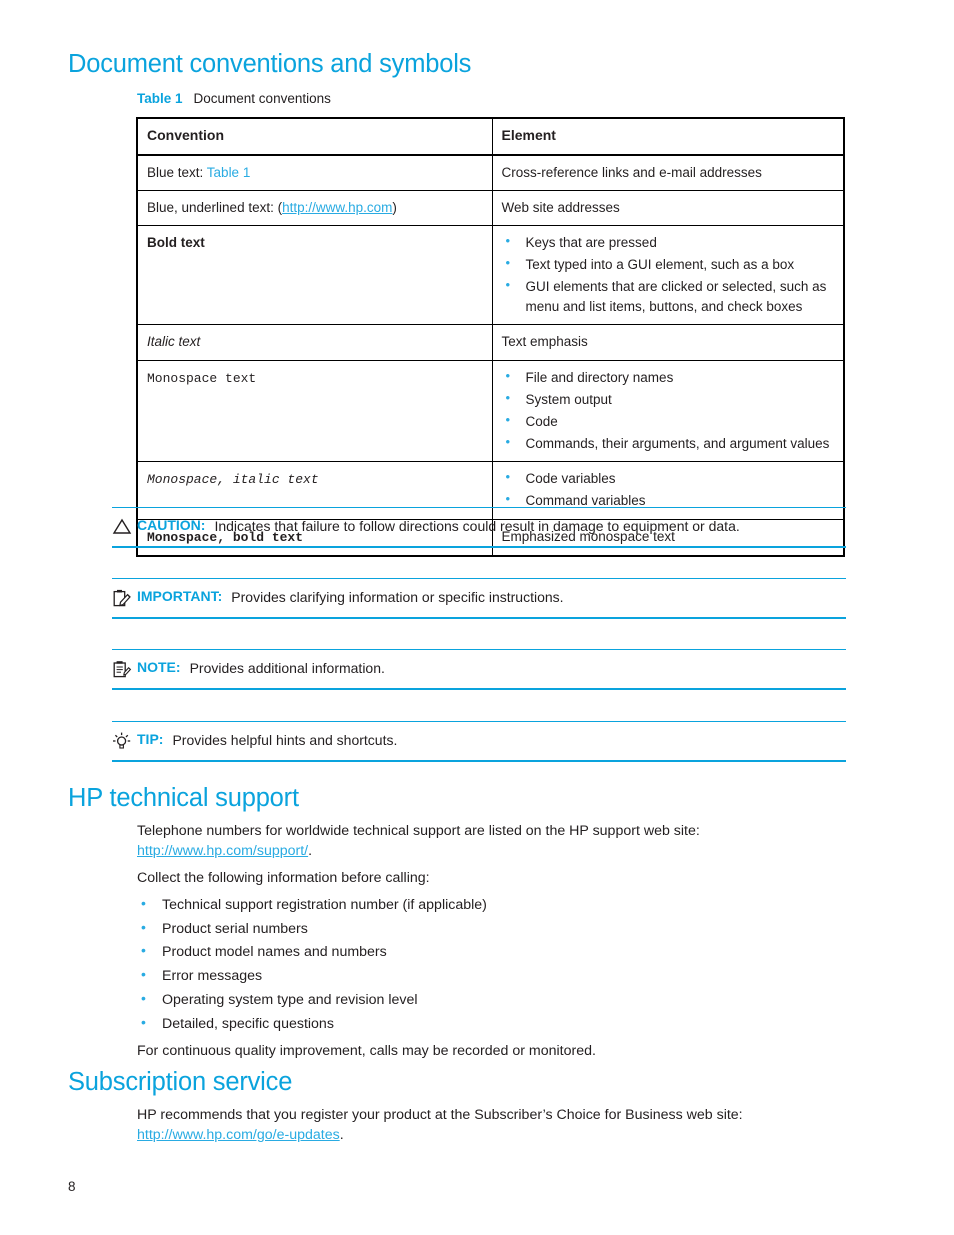 The image size is (954, 1235). What do you see at coordinates (394, 208) in the screenshot?
I see `convention-suffix-text: )` at bounding box center [394, 208].